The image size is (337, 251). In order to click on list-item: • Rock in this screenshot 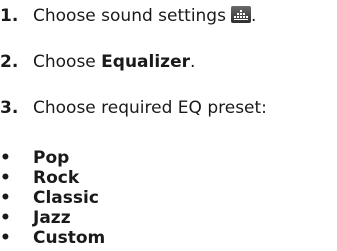, I will do `click(52, 178)`.